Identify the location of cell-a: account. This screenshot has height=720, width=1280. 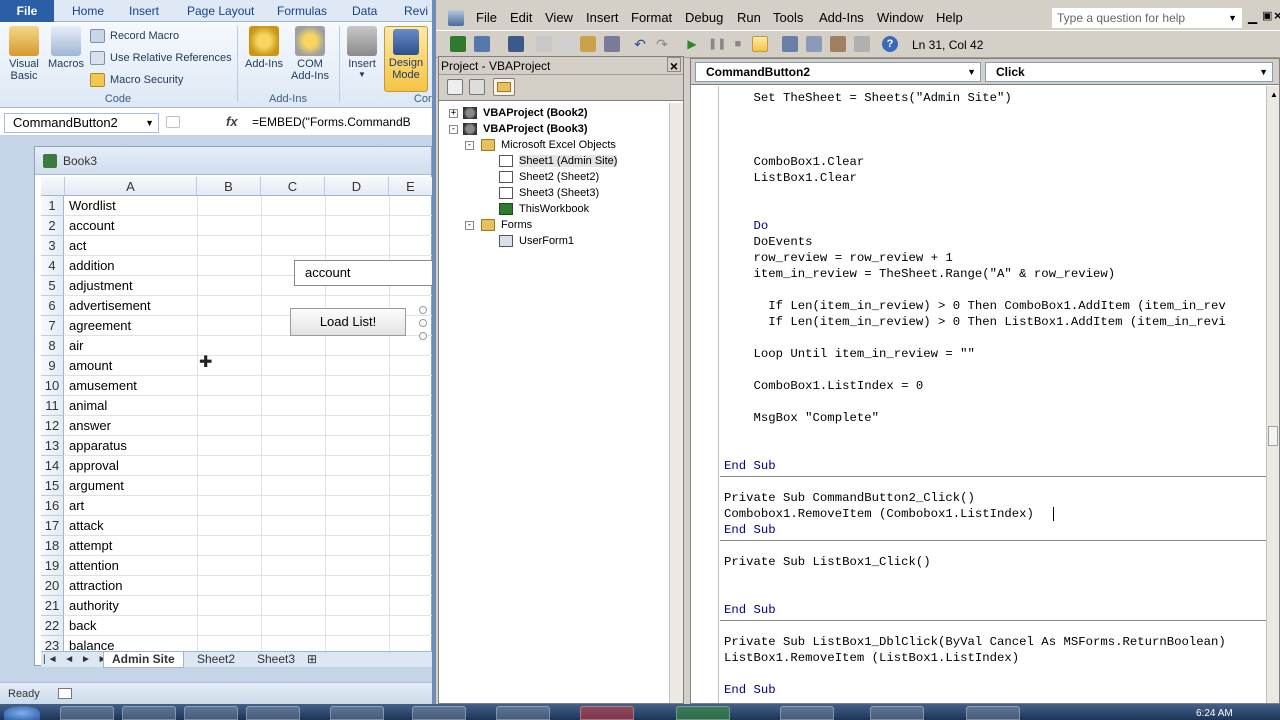
(90, 226).